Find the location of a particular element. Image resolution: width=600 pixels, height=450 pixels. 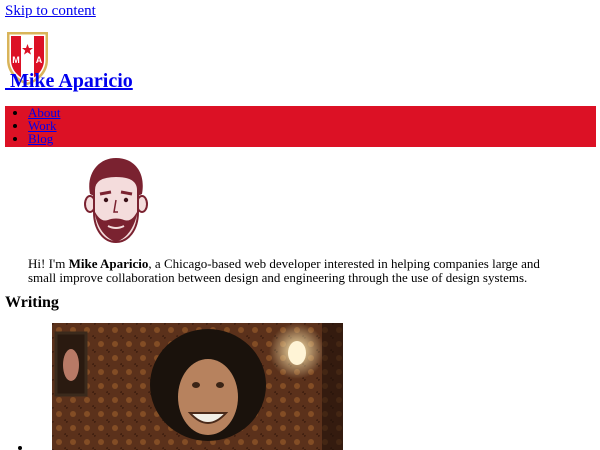

nav-link-blog: Blog is located at coordinates (40, 138).